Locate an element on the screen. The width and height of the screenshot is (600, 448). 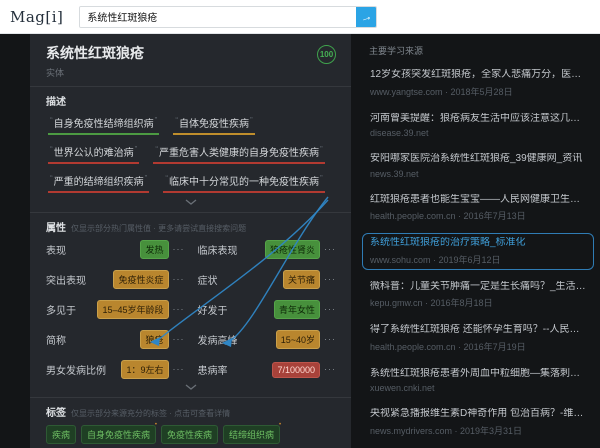
tag-item: 免疫性疾病 is located at coordinates (190, 434).